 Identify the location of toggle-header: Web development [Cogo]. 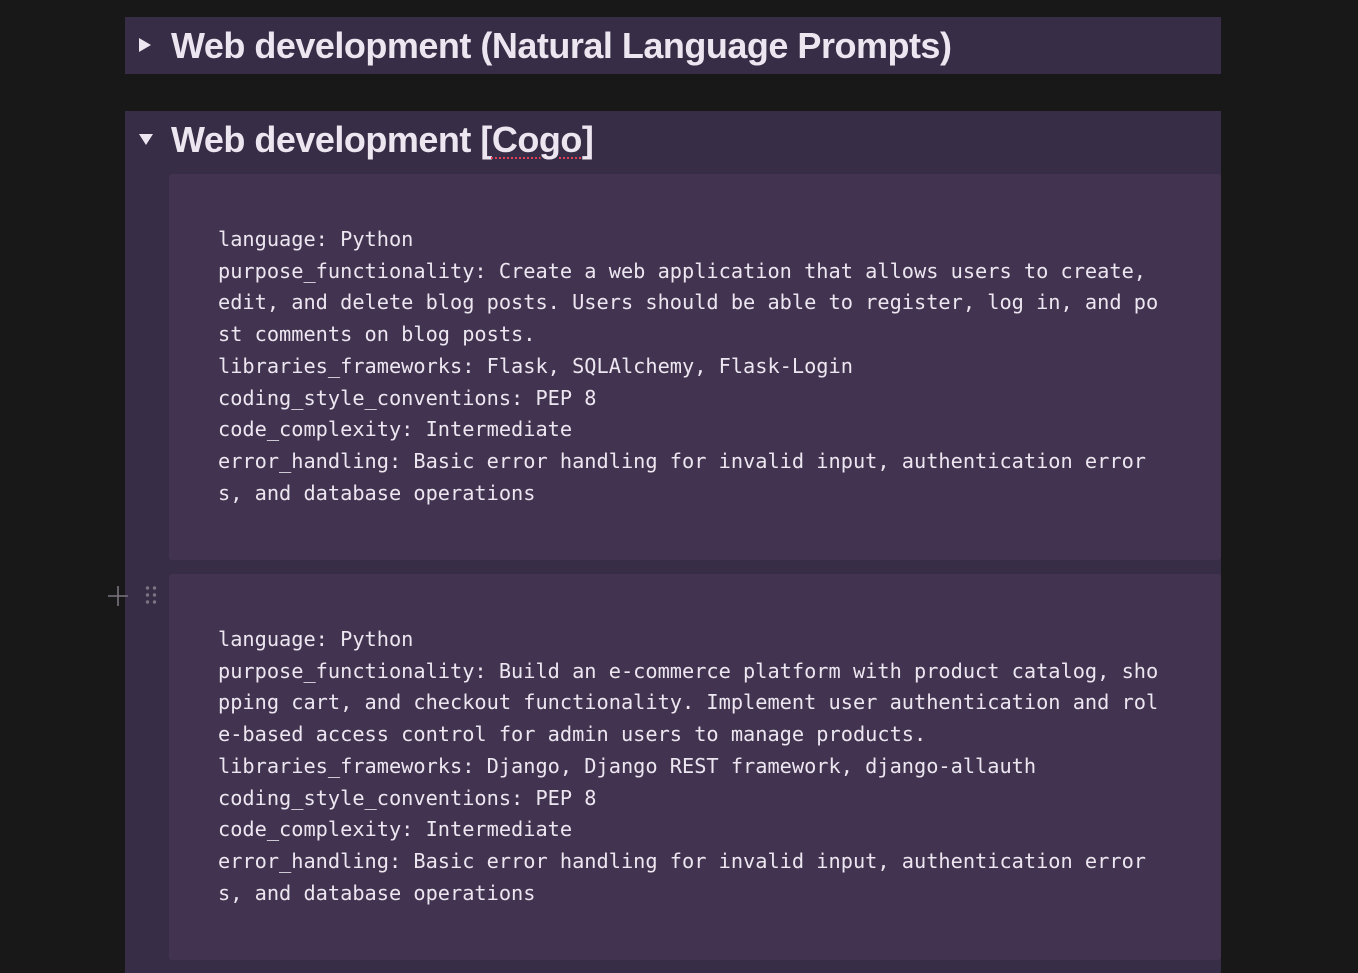
(673, 139).